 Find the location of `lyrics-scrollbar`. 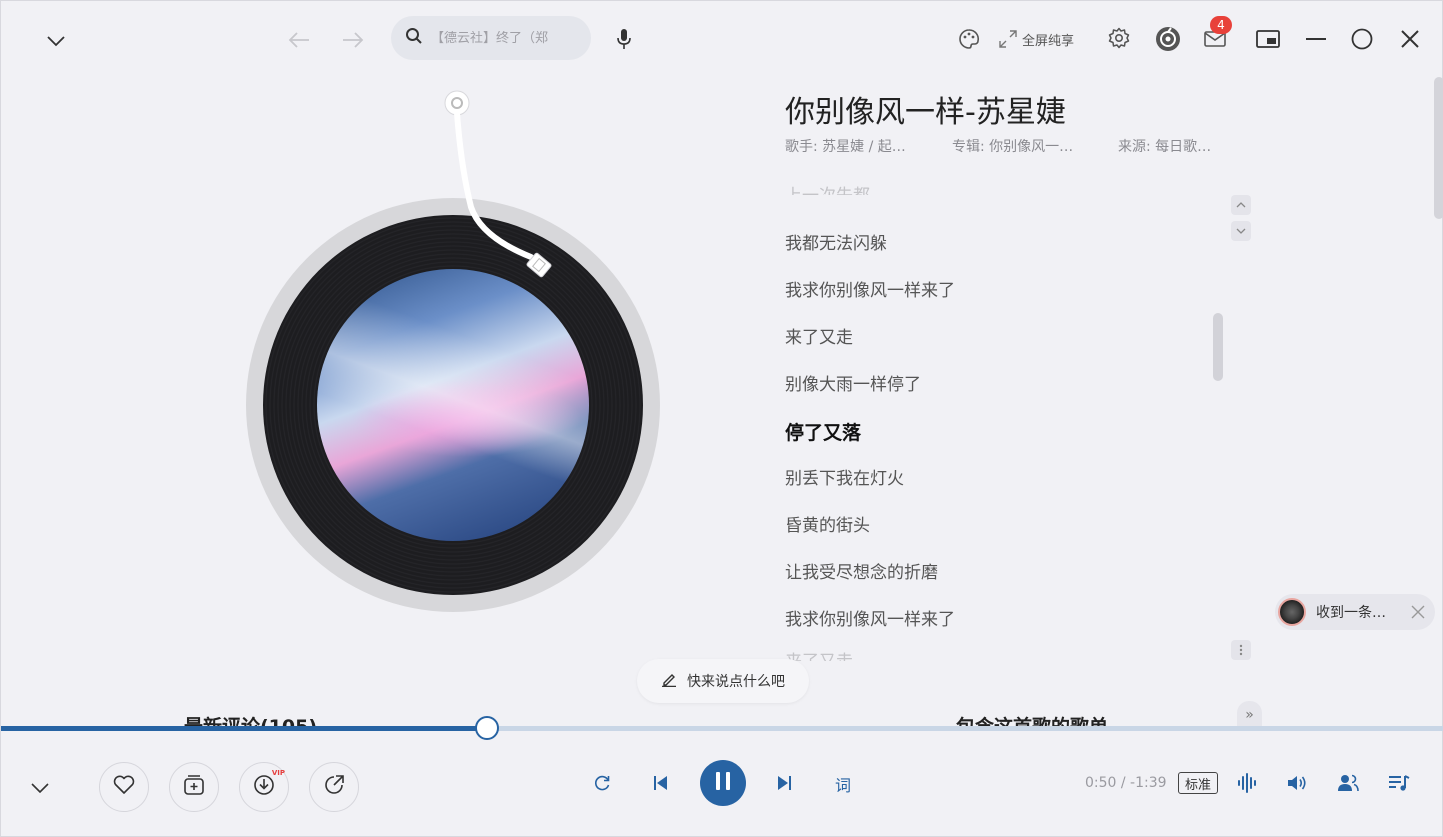

lyrics-scrollbar is located at coordinates (1218, 347).